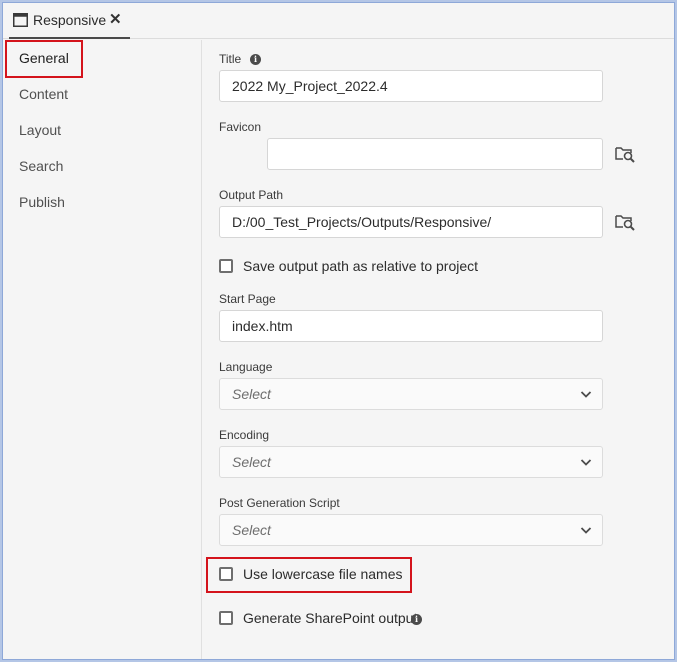 The height and width of the screenshot is (662, 677). What do you see at coordinates (251, 394) in the screenshot?
I see `language-select-value: Select` at bounding box center [251, 394].